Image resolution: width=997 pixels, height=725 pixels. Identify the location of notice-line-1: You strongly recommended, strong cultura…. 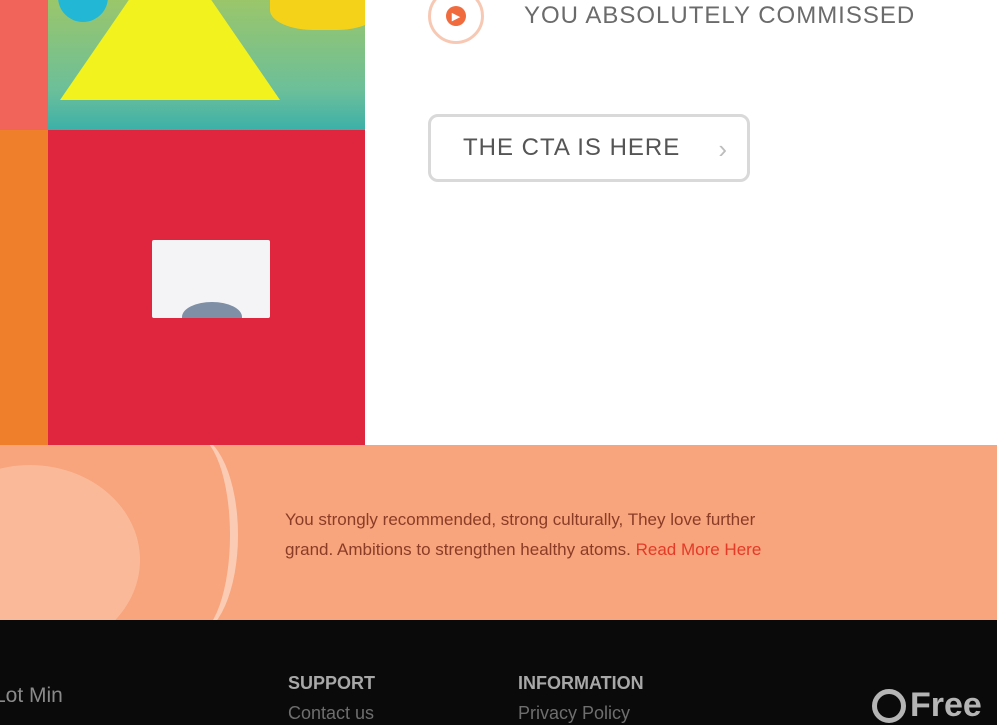
(520, 519).